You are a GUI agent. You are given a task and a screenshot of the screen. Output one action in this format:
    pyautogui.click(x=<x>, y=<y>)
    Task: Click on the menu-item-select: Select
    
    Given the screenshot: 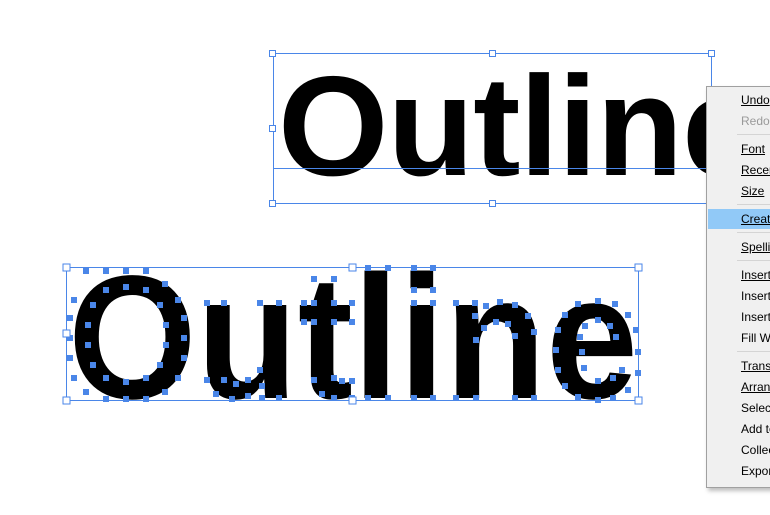 What is the action you would take?
    pyautogui.click(x=739, y=408)
    